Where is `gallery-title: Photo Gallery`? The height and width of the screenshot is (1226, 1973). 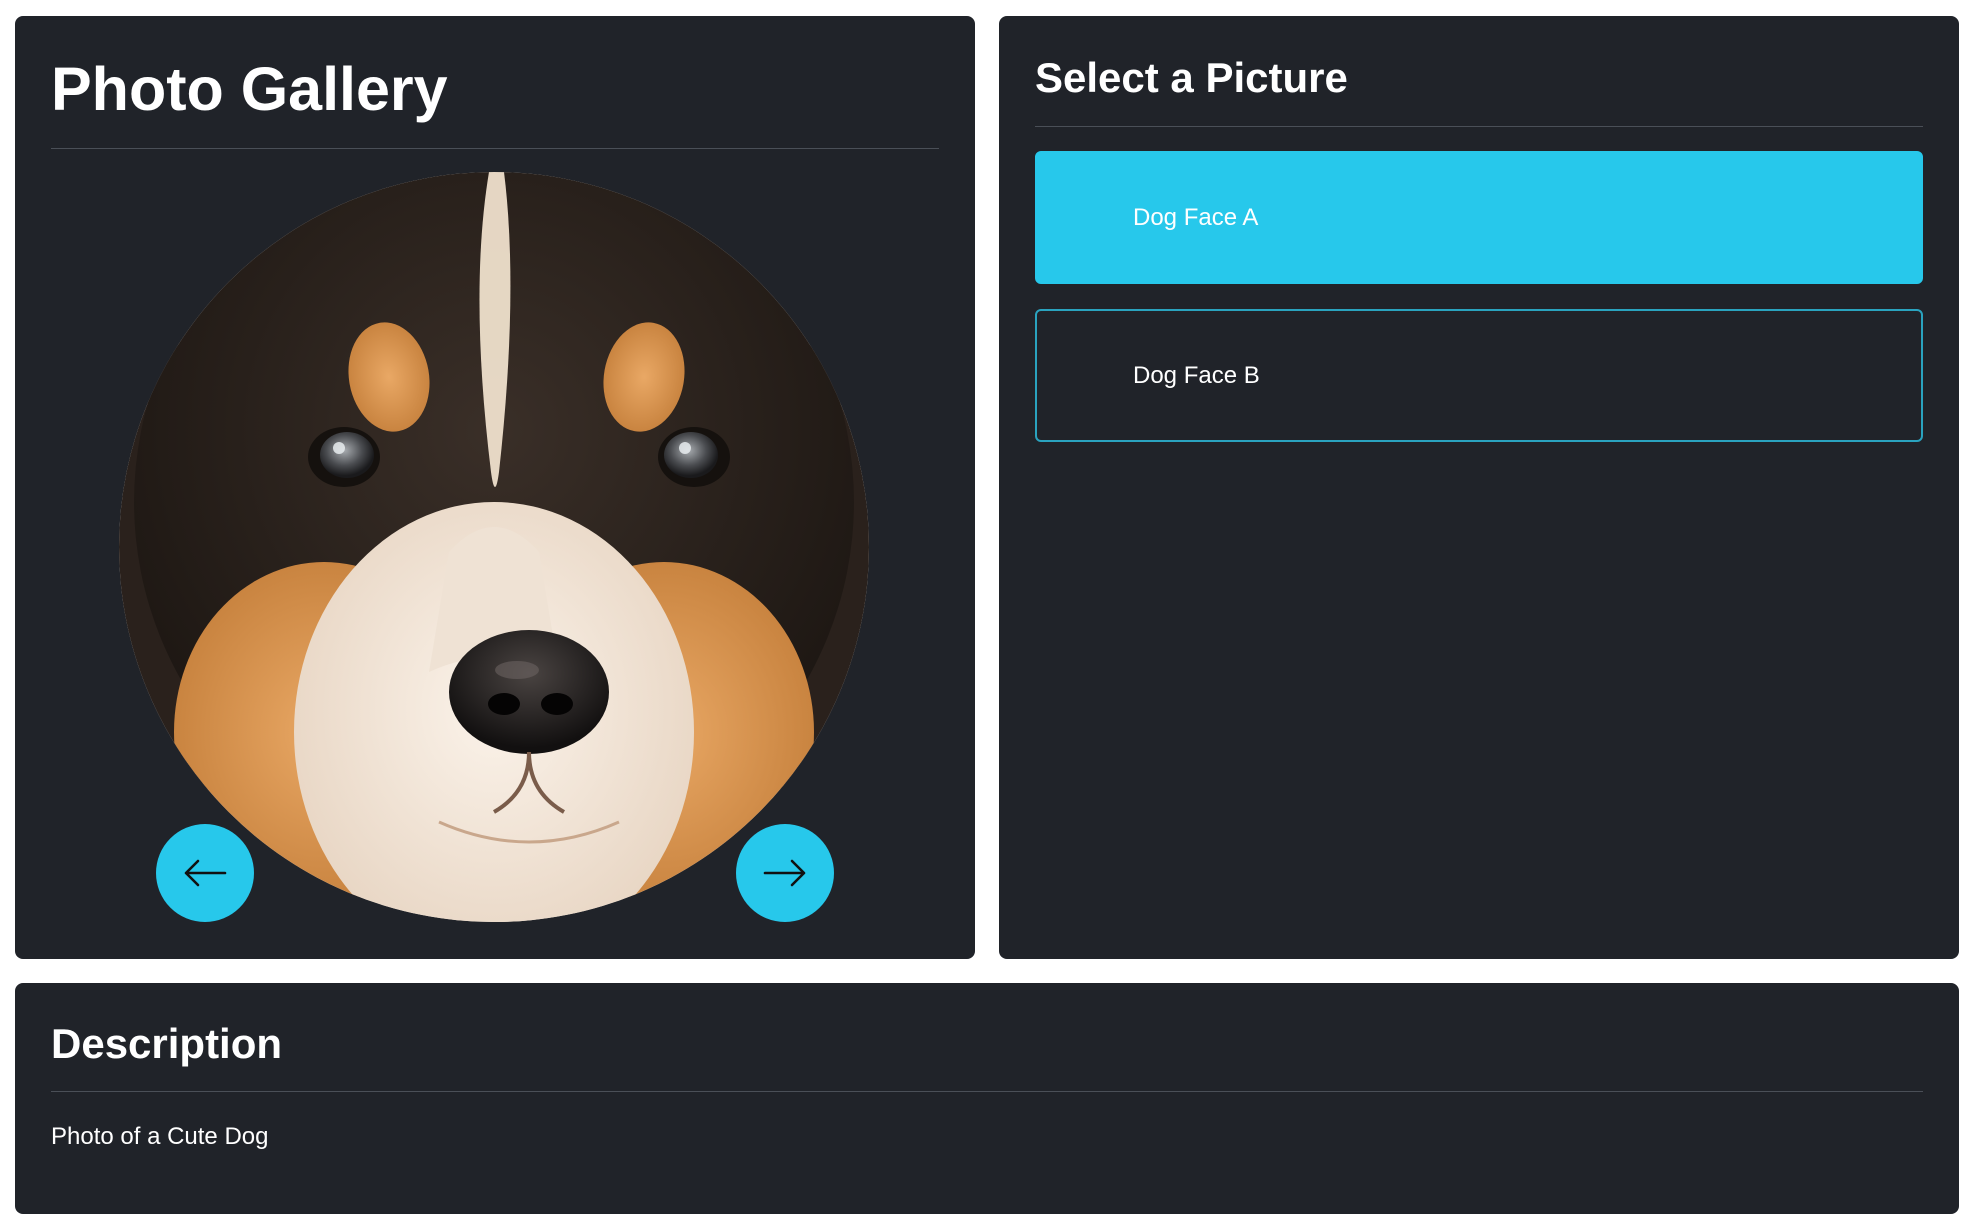 gallery-title: Photo Gallery is located at coordinates (249, 89).